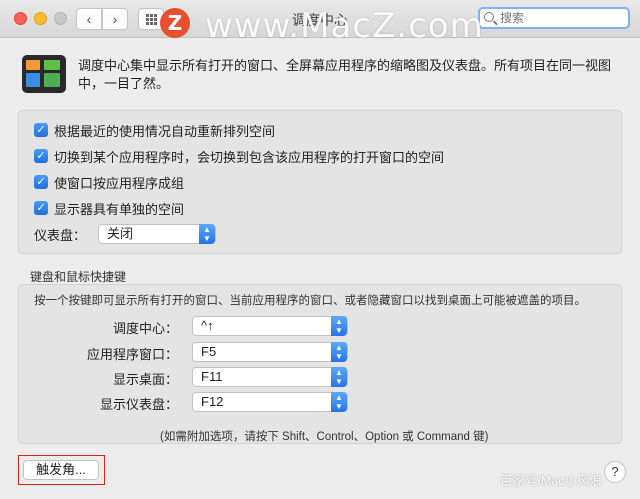 The width and height of the screenshot is (640, 499). Describe the element at coordinates (270, 377) in the screenshot. I see `shortcut-select-show-desktop: F11 ▲ ▼` at that location.